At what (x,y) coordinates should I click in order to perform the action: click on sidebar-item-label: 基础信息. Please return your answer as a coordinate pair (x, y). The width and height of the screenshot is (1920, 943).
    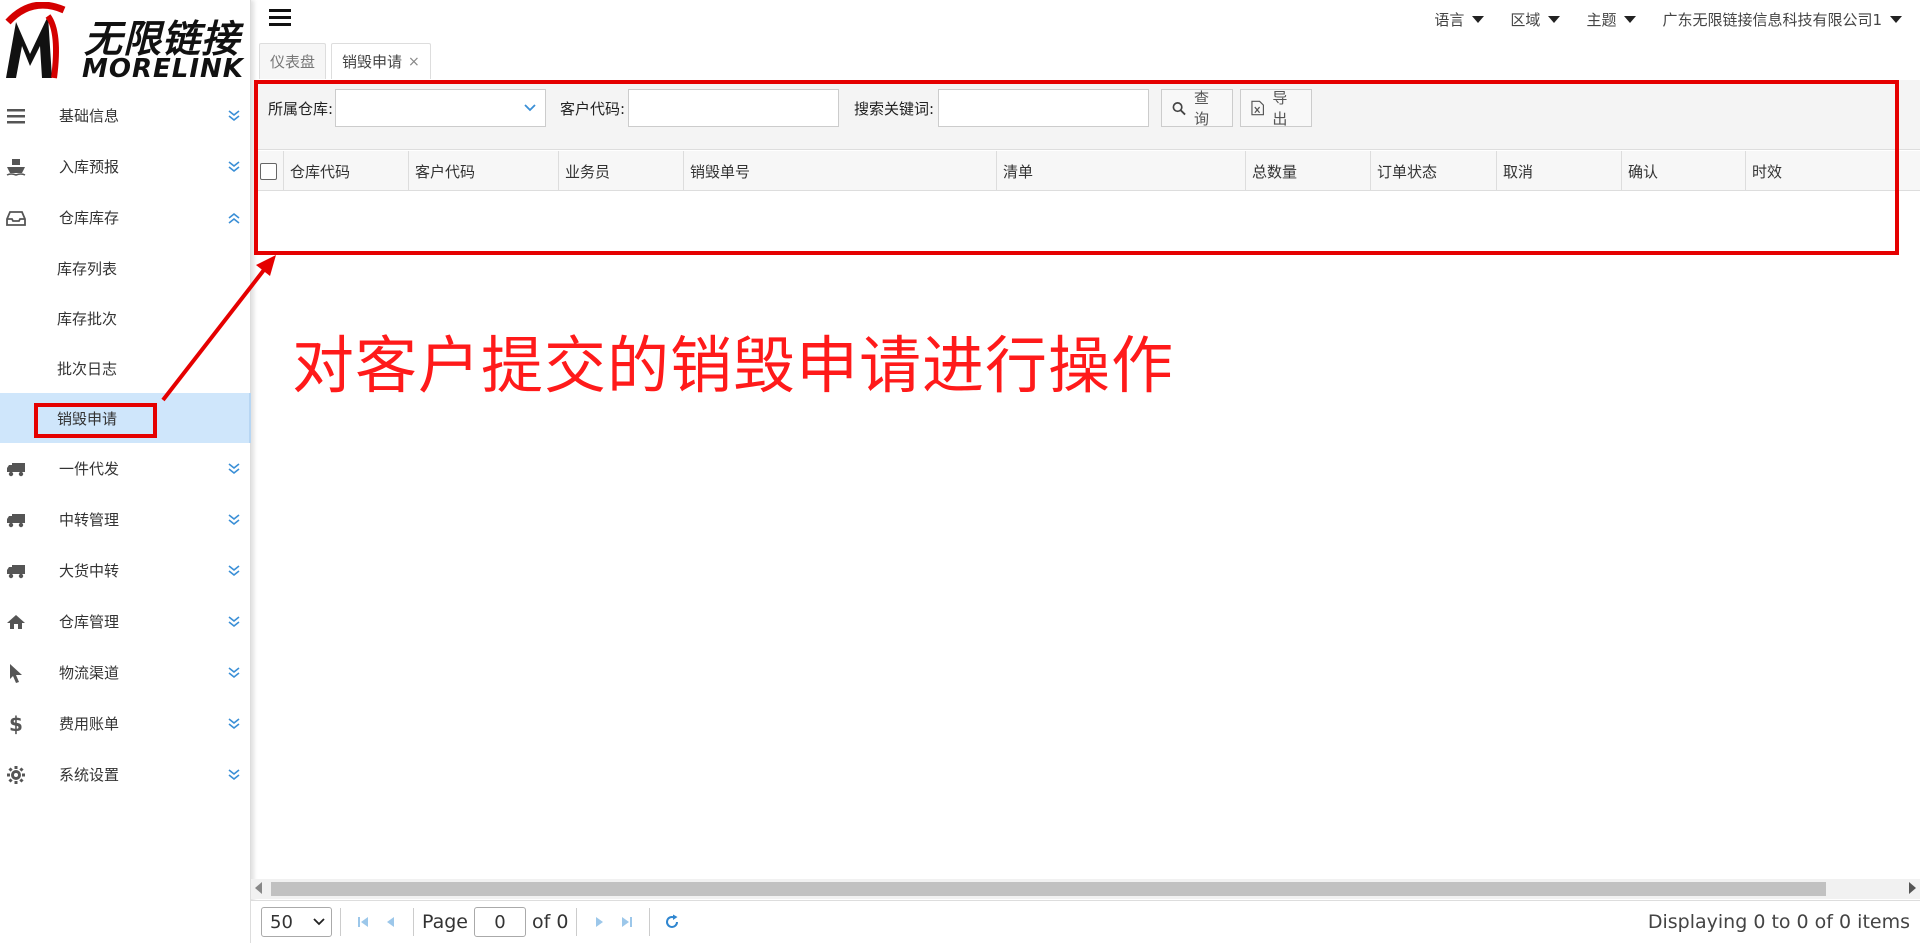
    Looking at the image, I should click on (89, 116).